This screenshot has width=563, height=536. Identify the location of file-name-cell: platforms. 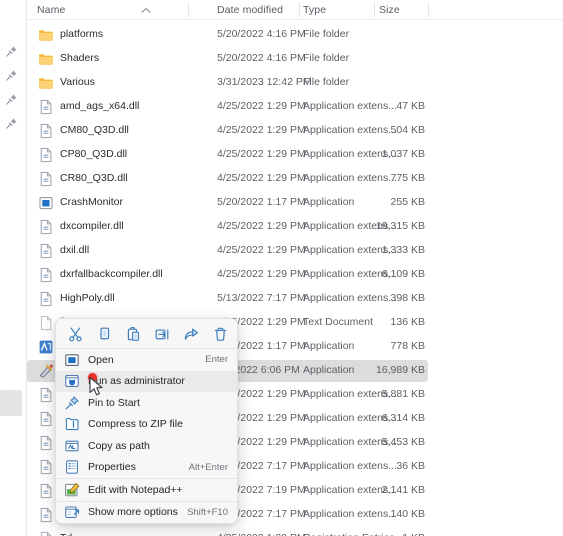
(82, 34).